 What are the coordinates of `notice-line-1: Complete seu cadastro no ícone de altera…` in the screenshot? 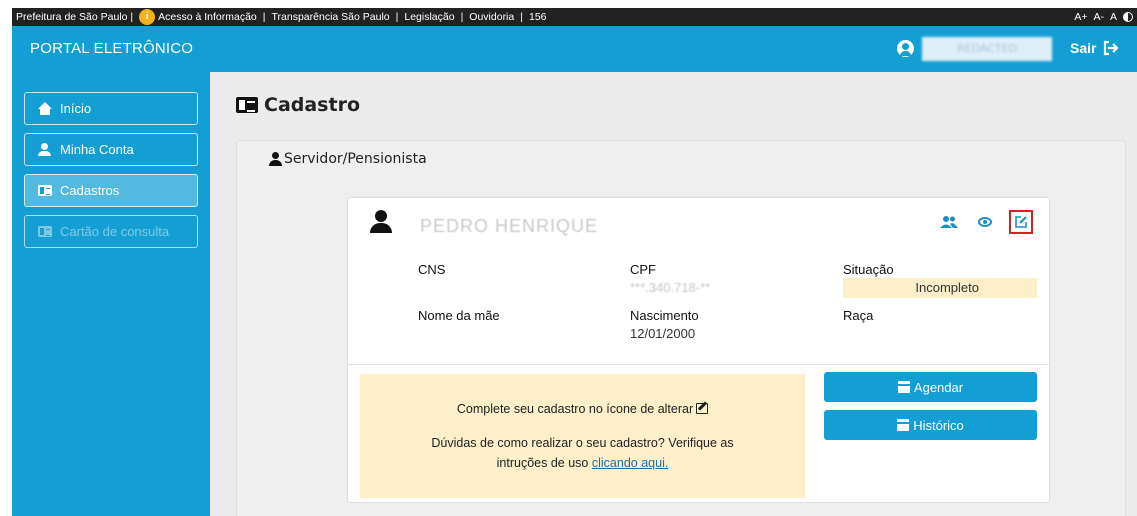 It's located at (582, 409).